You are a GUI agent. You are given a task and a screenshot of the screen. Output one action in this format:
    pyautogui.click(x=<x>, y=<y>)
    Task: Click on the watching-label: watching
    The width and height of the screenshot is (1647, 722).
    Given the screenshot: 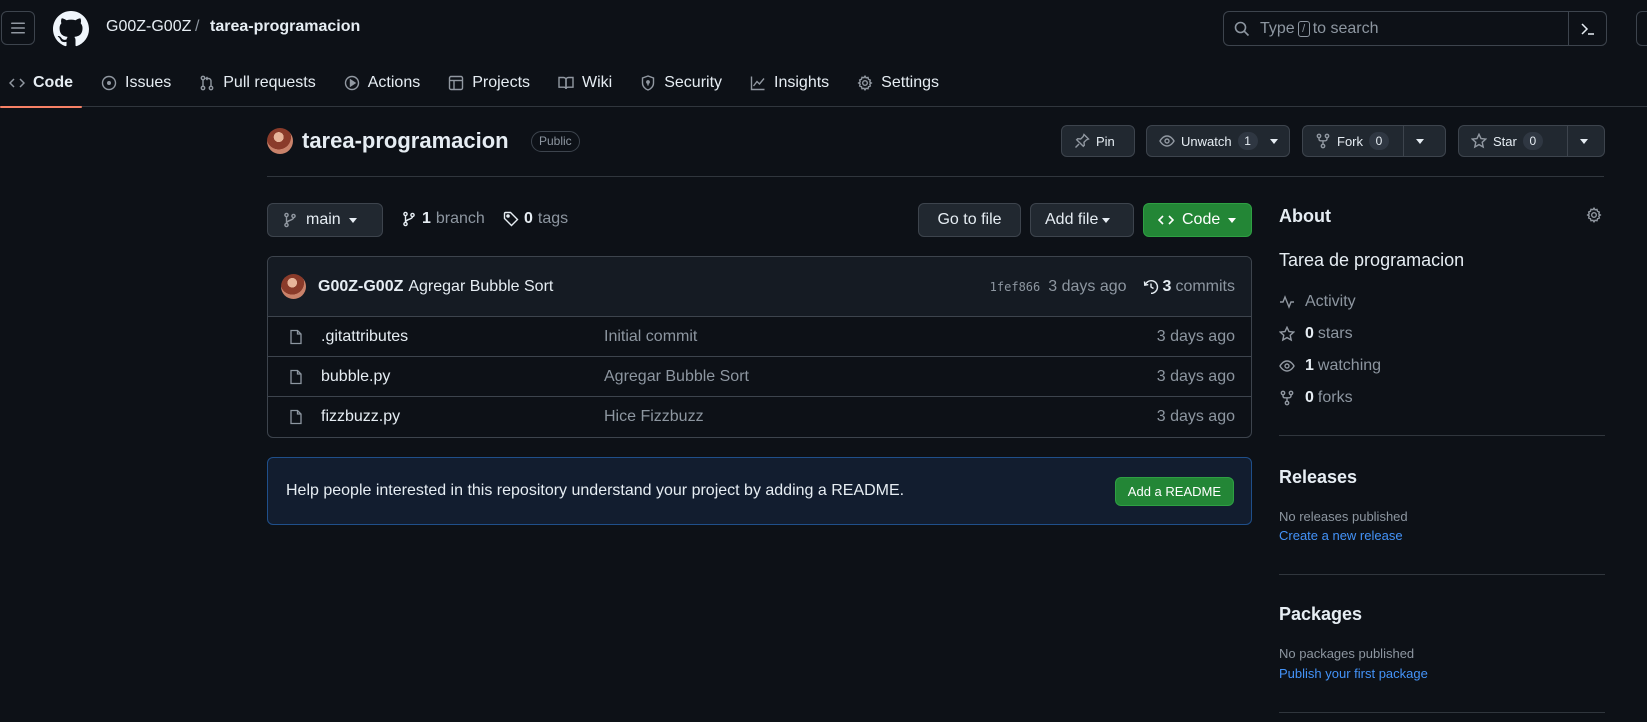 What is the action you would take?
    pyautogui.click(x=1349, y=365)
    